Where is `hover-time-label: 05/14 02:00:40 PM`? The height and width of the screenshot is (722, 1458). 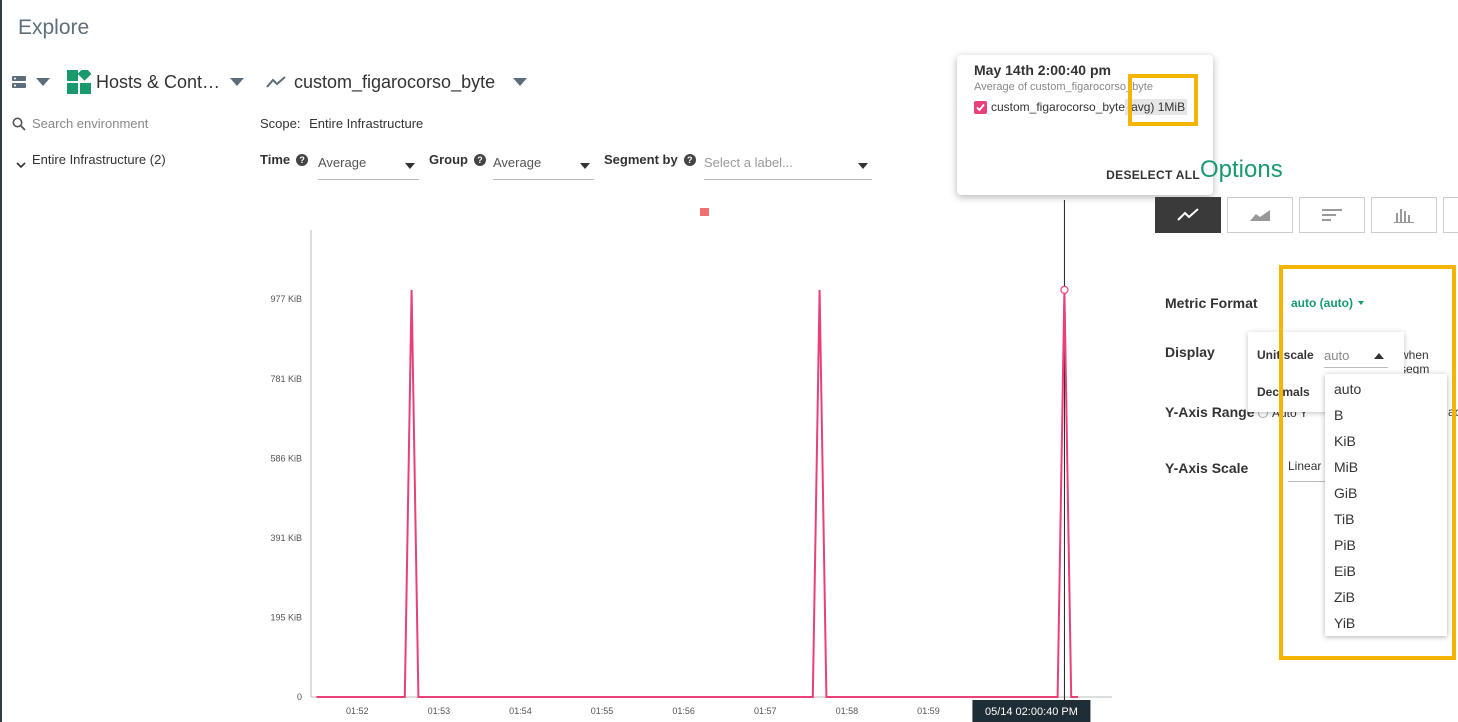 hover-time-label: 05/14 02:00:40 PM is located at coordinates (1031, 712).